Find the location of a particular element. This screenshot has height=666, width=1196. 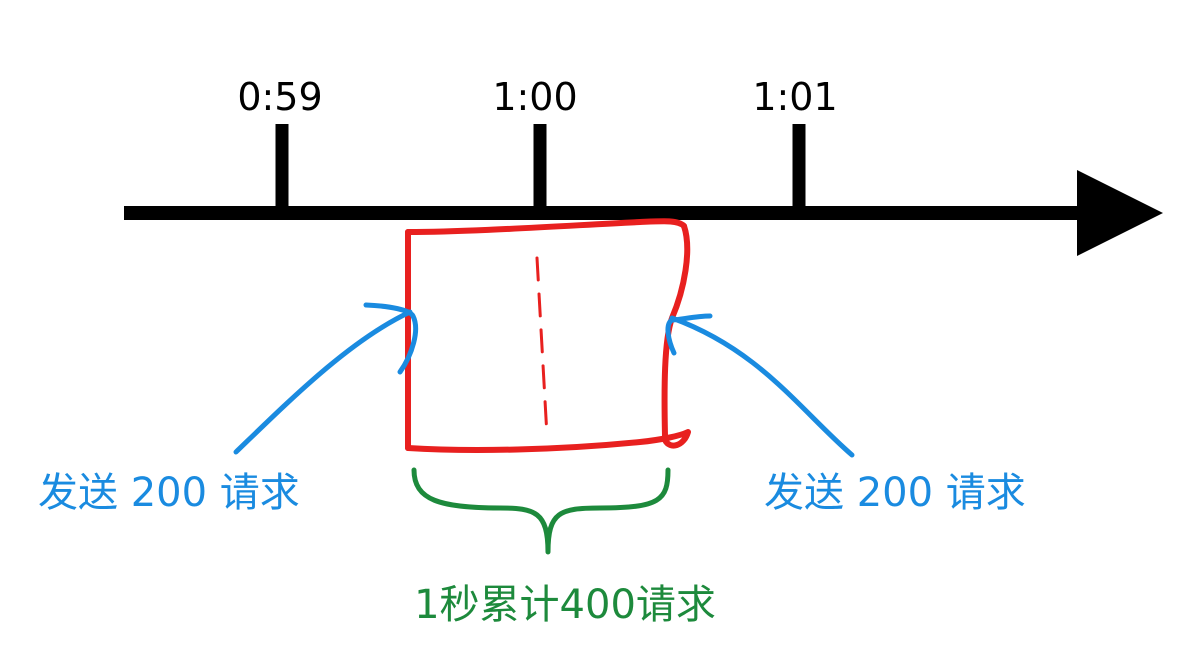

one-second-window-box is located at coordinates (548, 335).